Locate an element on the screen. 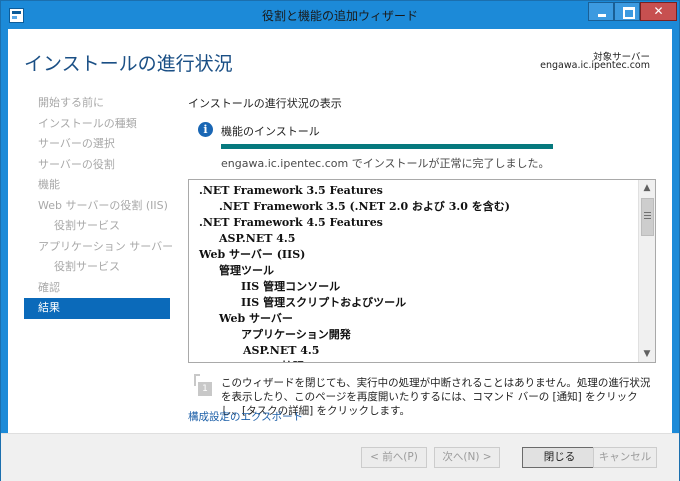 The image size is (680, 481). footer-button-bar: < 前へ(P) 次へ(N) > 閉じる キャンセル is located at coordinates (340, 454).